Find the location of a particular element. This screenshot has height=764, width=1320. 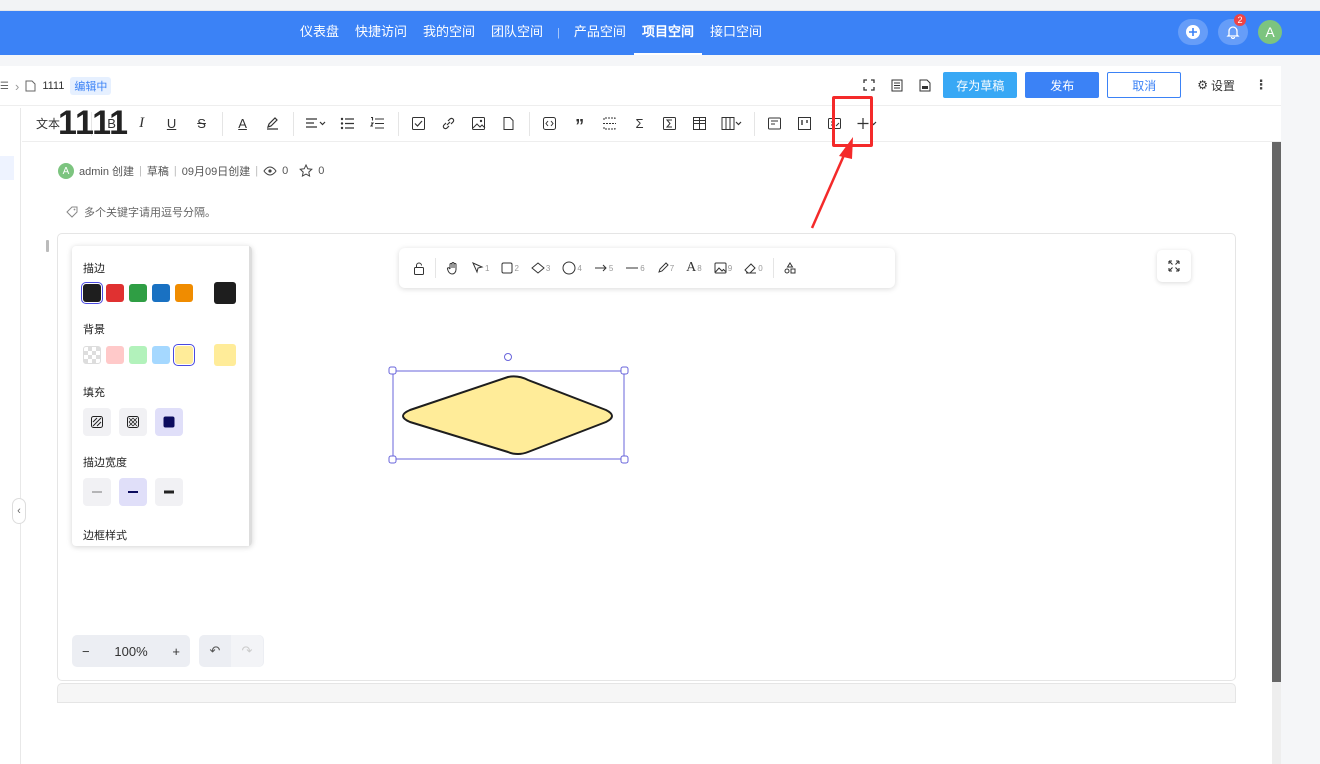

view-count: 0 is located at coordinates (285, 171).